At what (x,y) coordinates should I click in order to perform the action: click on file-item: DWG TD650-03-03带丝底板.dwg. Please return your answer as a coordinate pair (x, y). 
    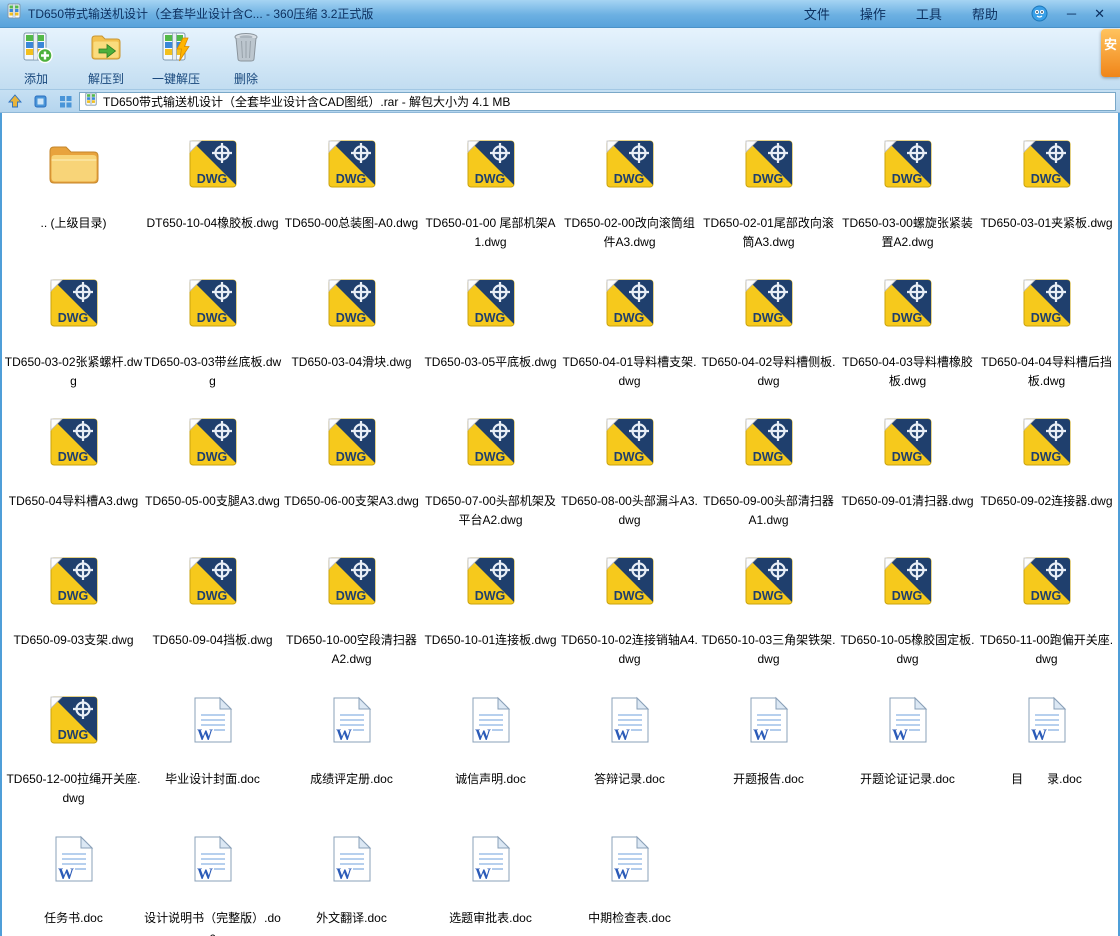
    Looking at the image, I should click on (212, 326).